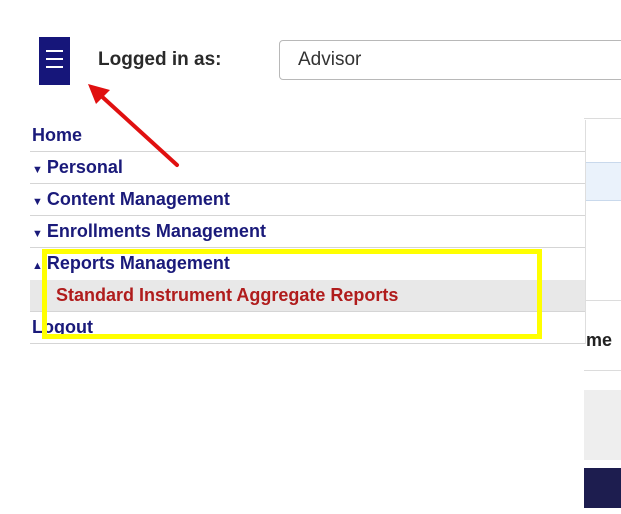 The image size is (621, 514). What do you see at coordinates (138, 263) in the screenshot?
I see `menu-item-label: Reports Management` at bounding box center [138, 263].